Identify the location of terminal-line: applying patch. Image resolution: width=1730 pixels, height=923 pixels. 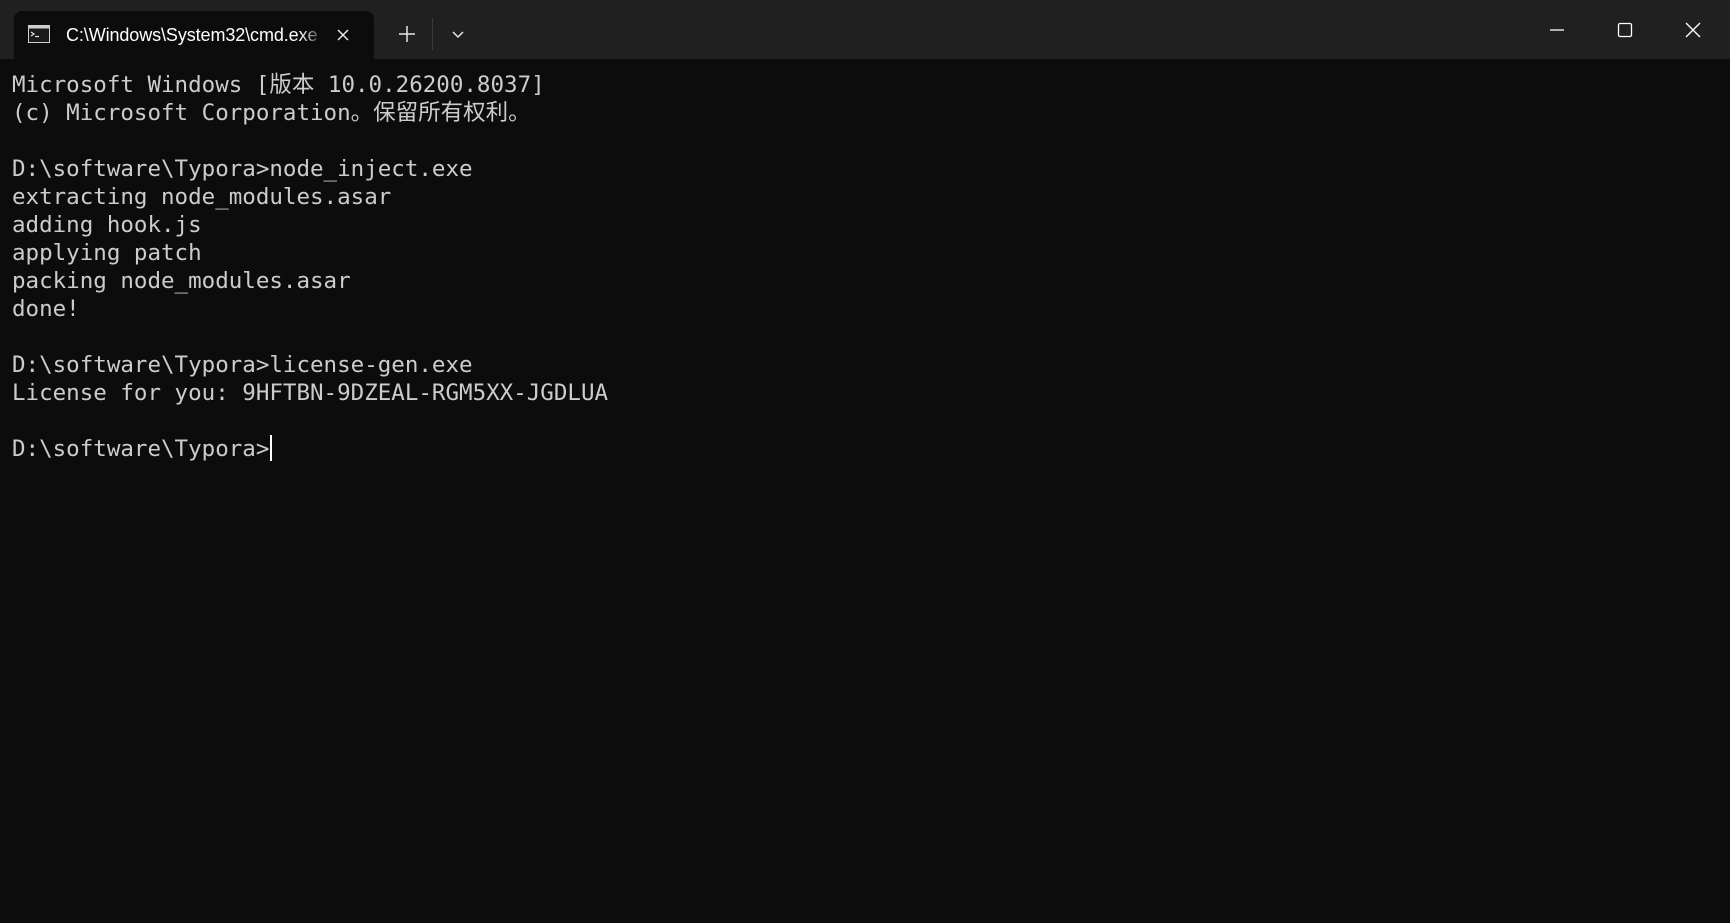
(107, 253).